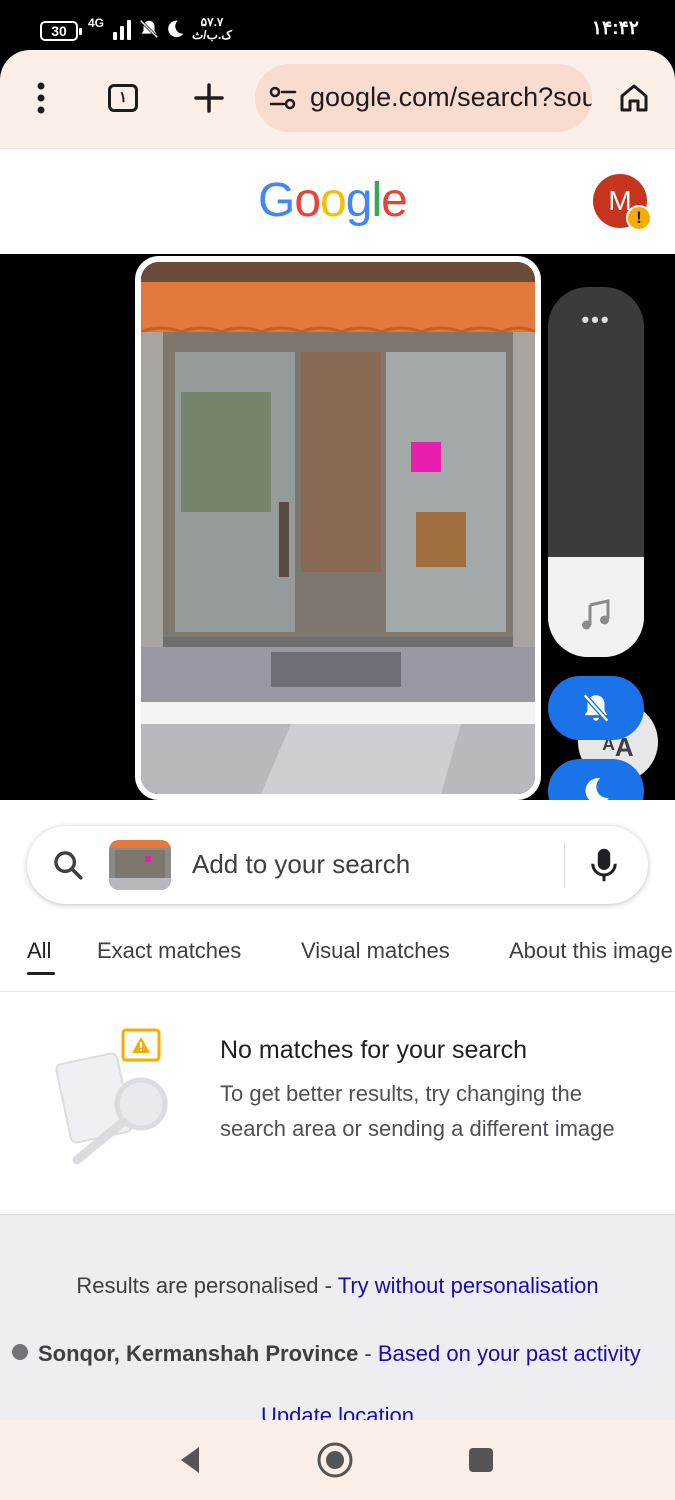  I want to click on network-type: 4G, so click(96, 23).